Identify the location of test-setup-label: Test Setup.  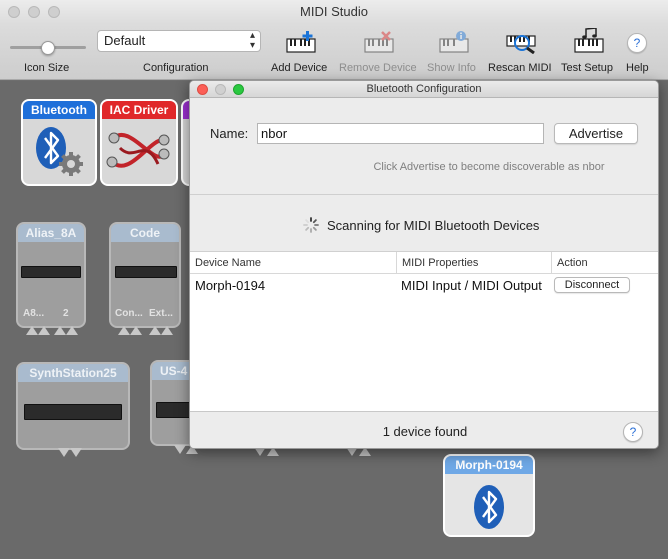
(587, 68).